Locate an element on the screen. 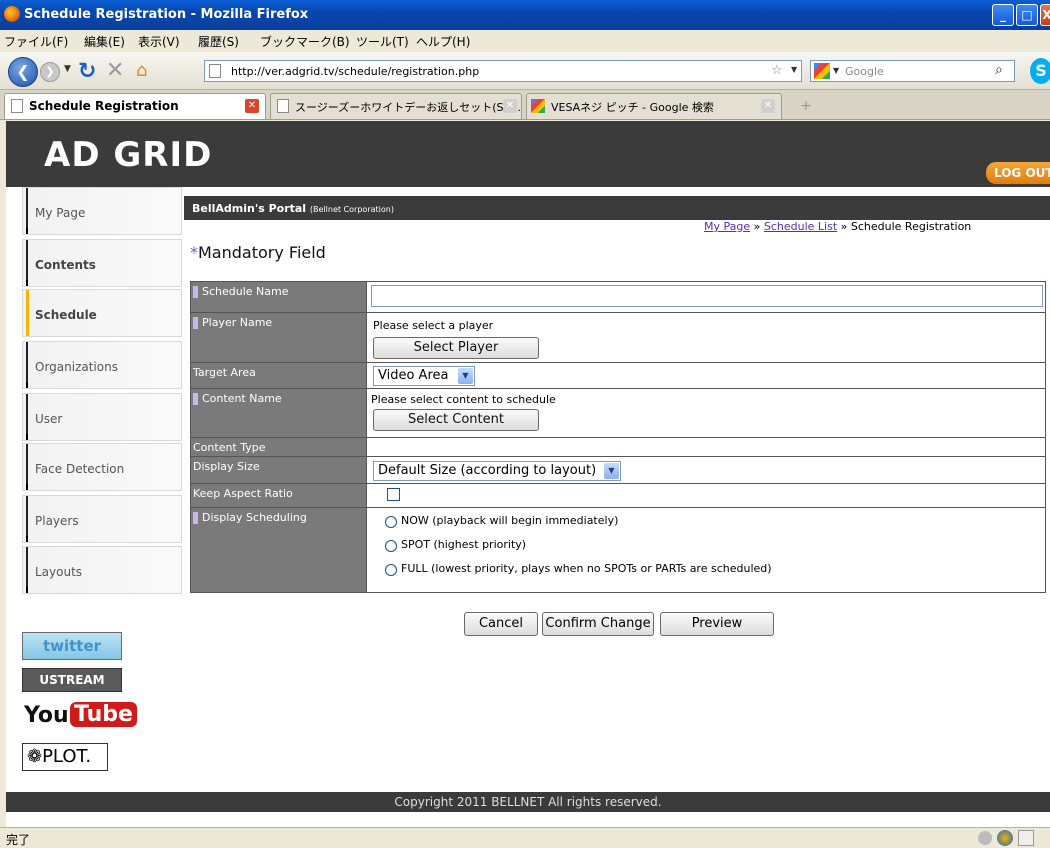 Image resolution: width=1050 pixels, height=848 pixels. target-area-select: Video Area ▼ is located at coordinates (424, 376).